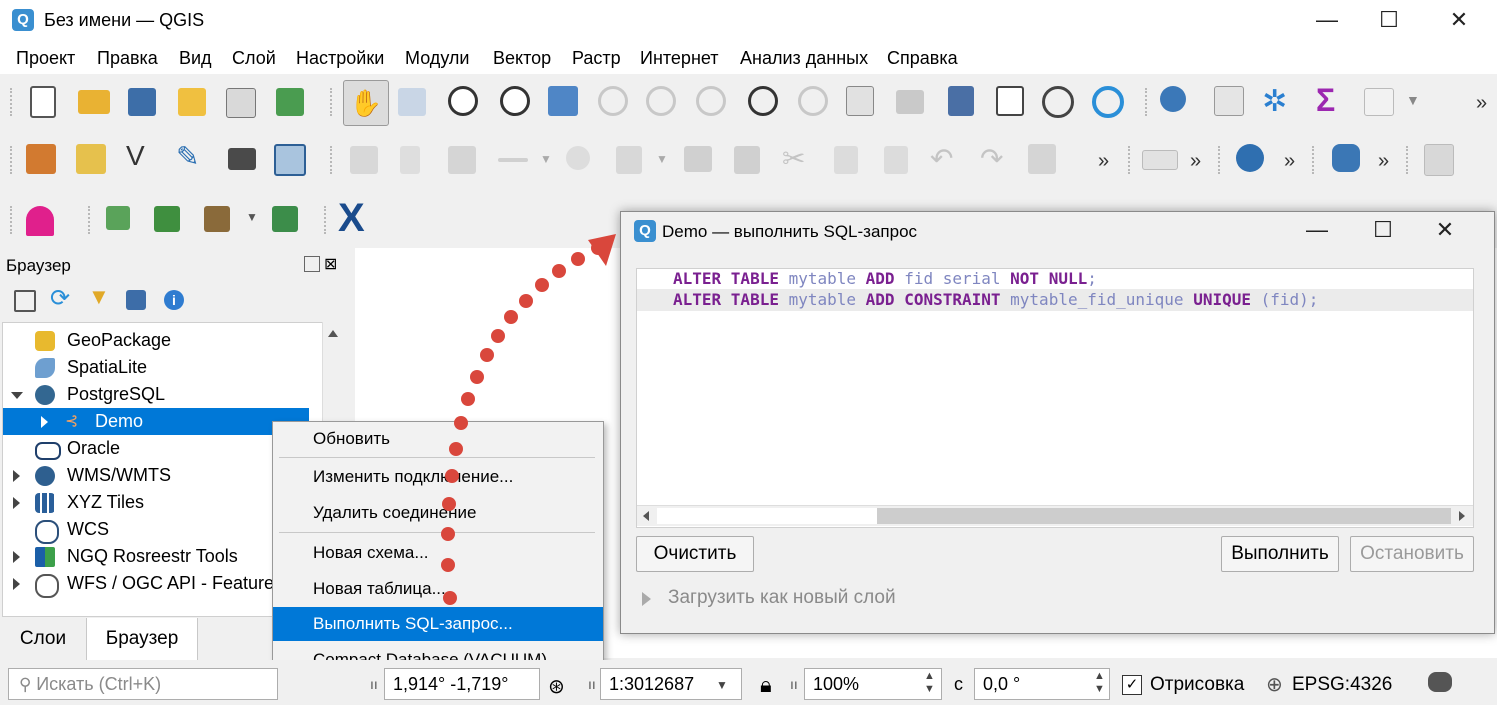  Describe the element at coordinates (25, 301) in the screenshot. I see `add-selected-layers-icon` at that location.